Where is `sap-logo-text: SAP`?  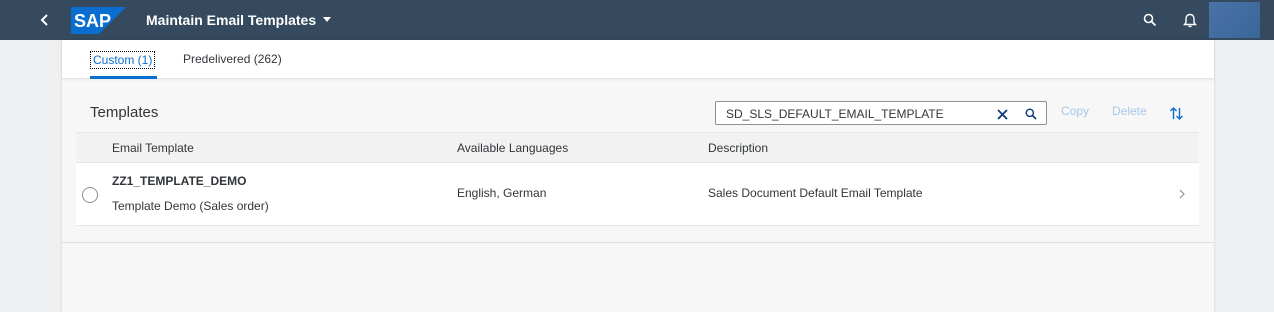 sap-logo-text: SAP is located at coordinates (92, 21).